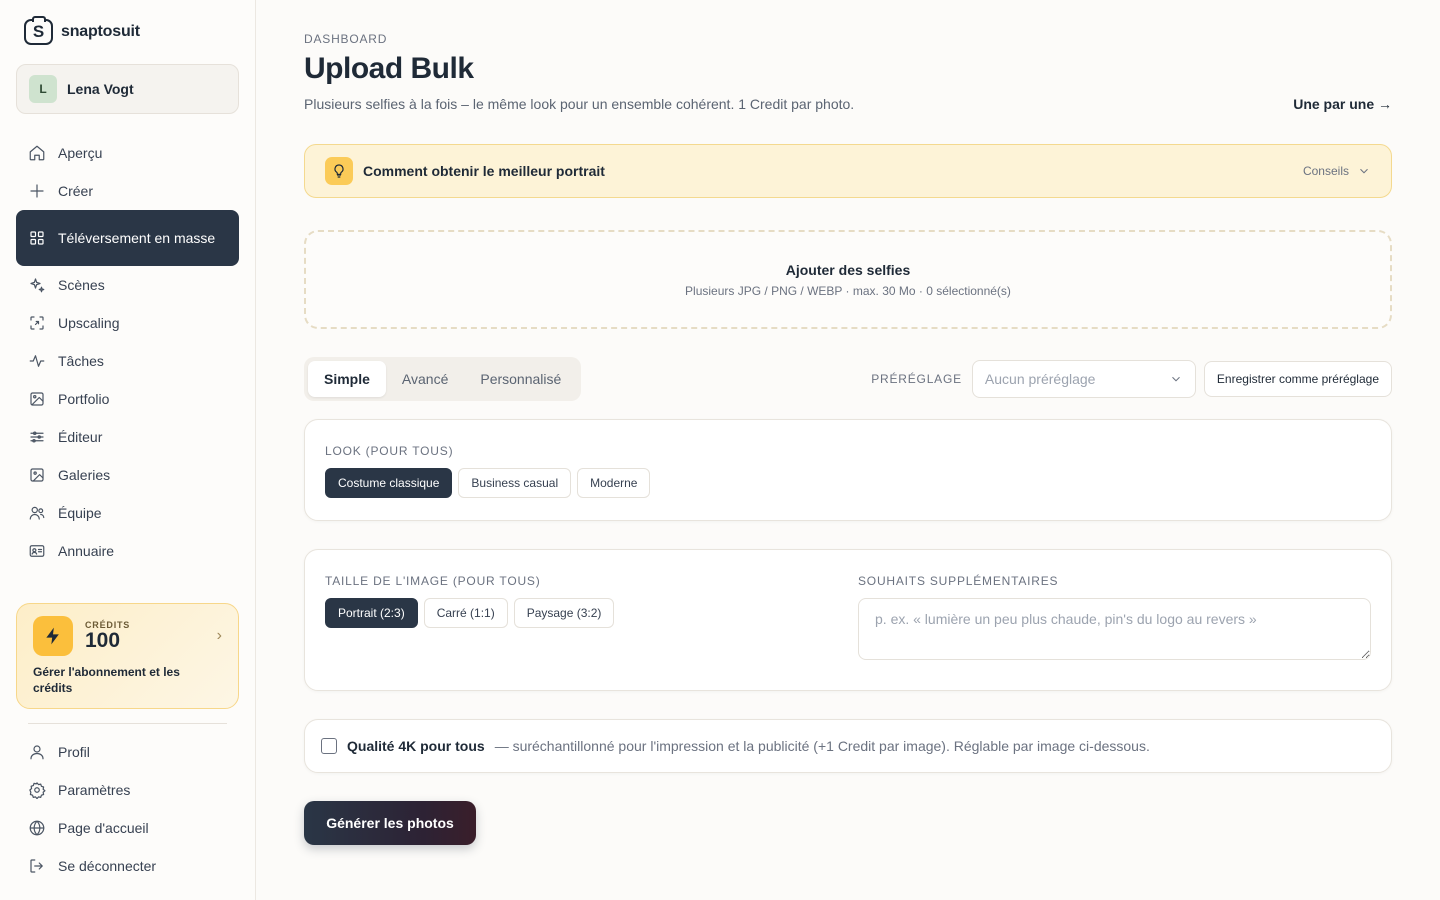  Describe the element at coordinates (84, 475) in the screenshot. I see `sidebar-item-label: Galeries` at that location.